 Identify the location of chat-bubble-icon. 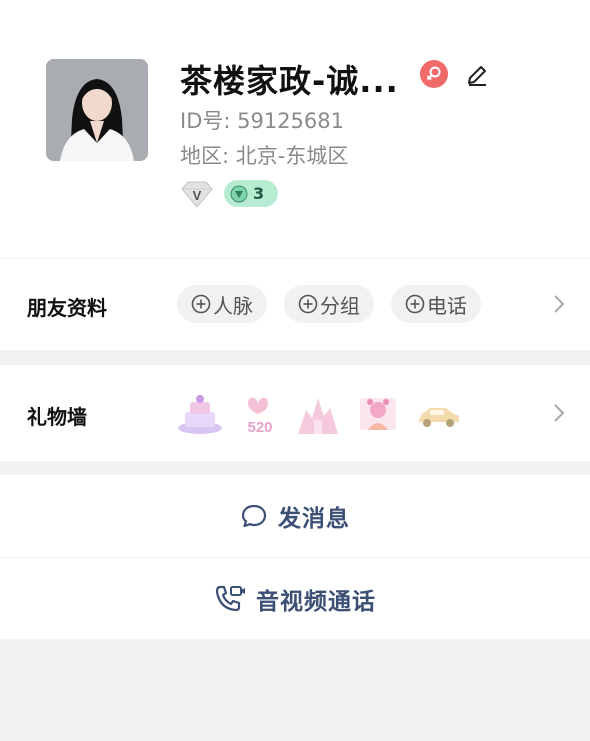
(254, 516).